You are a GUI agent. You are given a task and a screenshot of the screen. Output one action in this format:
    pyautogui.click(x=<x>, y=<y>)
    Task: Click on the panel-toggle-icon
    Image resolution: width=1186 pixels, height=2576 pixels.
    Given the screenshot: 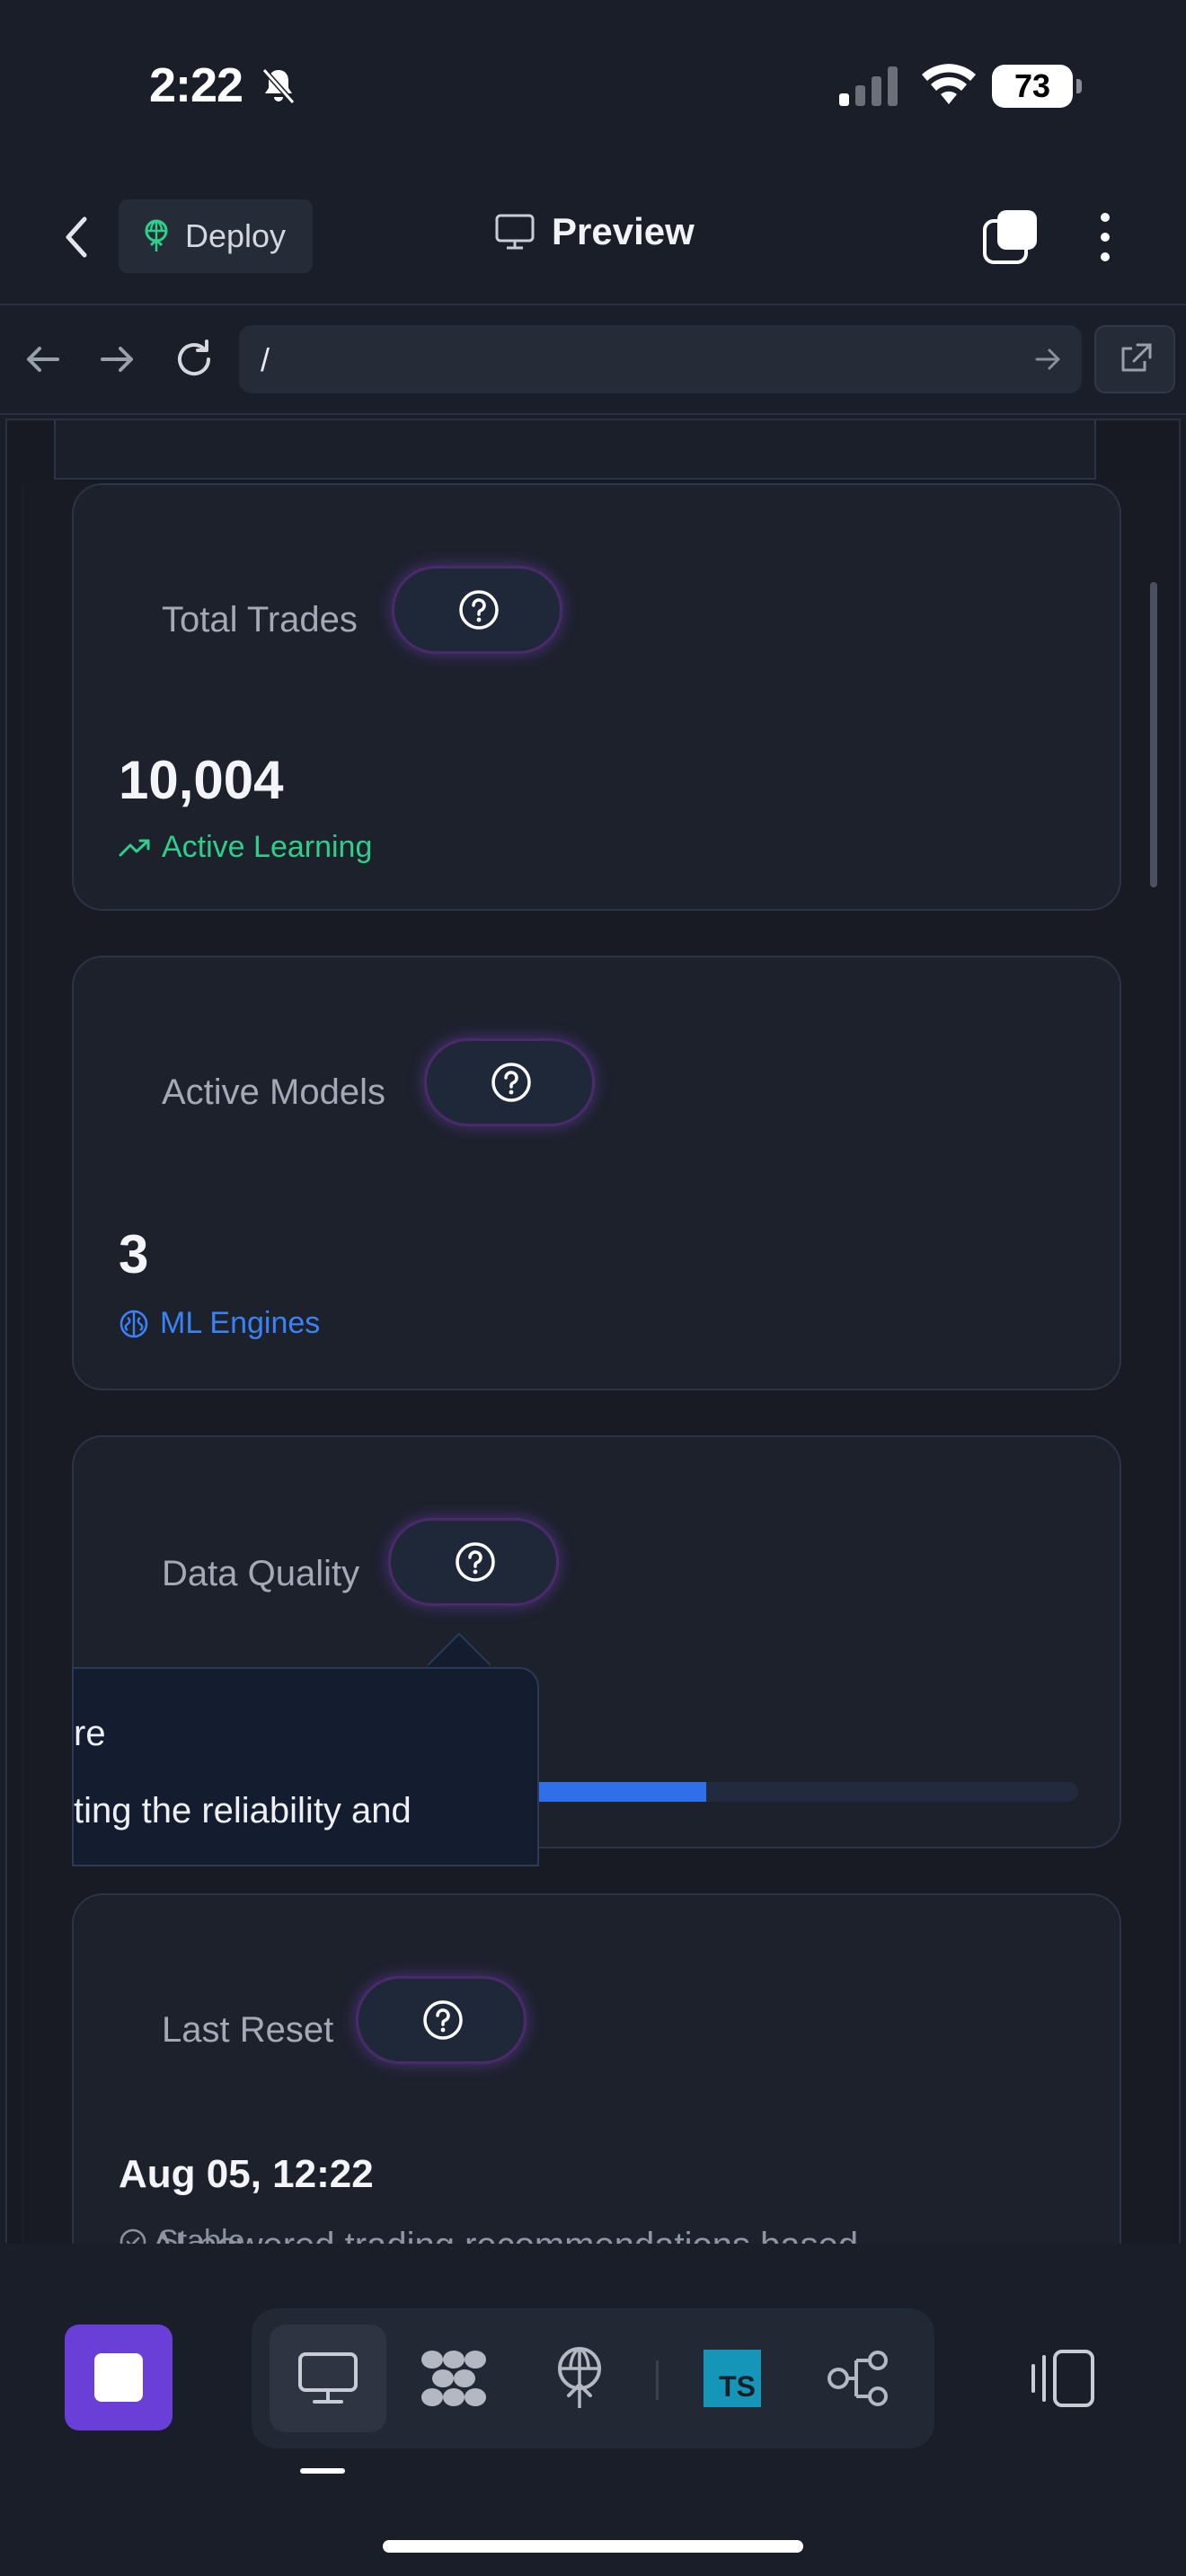 What is the action you would take?
    pyautogui.click(x=1064, y=2378)
    